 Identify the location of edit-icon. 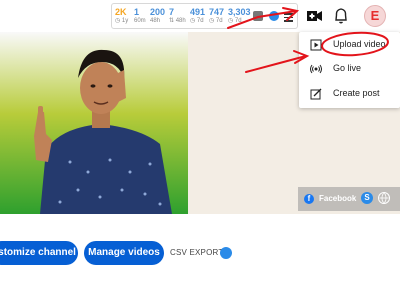
(316, 93).